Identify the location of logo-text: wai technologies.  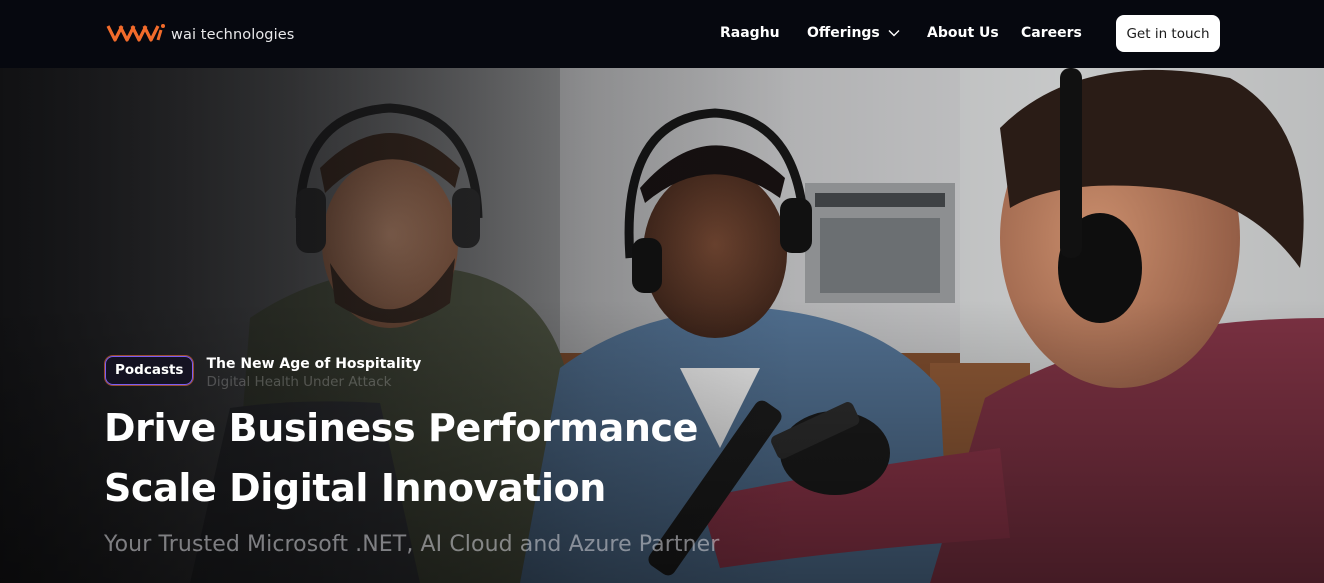
(233, 35).